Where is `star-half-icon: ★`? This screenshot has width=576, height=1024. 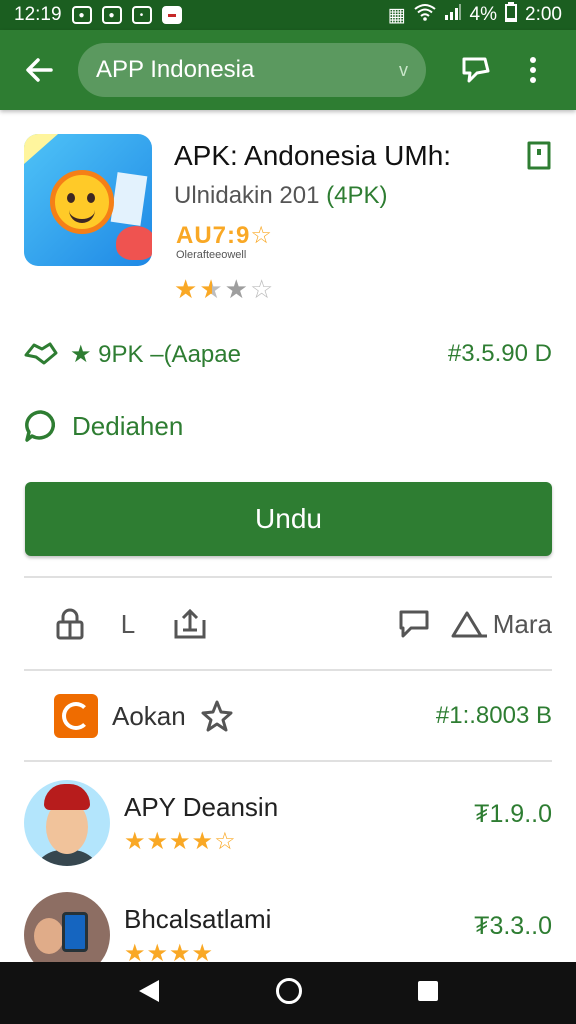 star-half-icon: ★ is located at coordinates (212, 289).